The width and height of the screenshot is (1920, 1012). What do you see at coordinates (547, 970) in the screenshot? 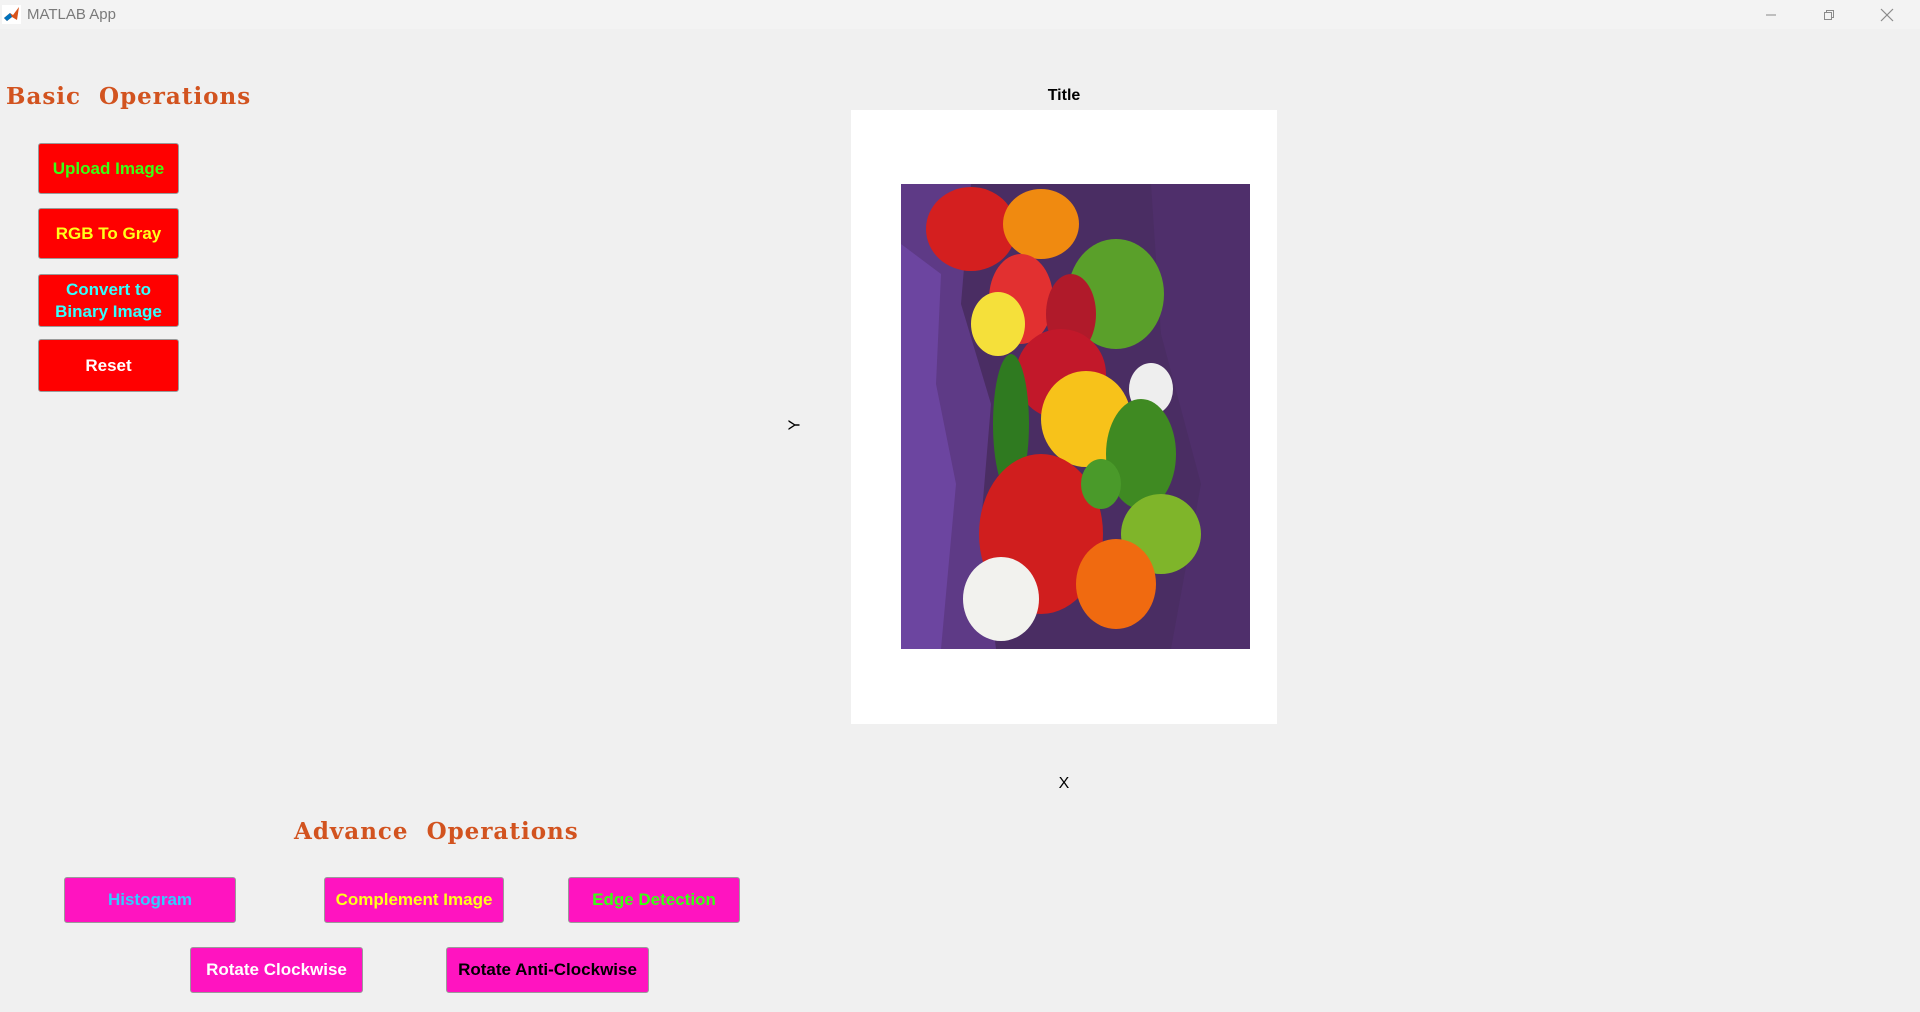
I see `rotate-anticlockwise-button: Rotate Anti-Clockwise` at bounding box center [547, 970].